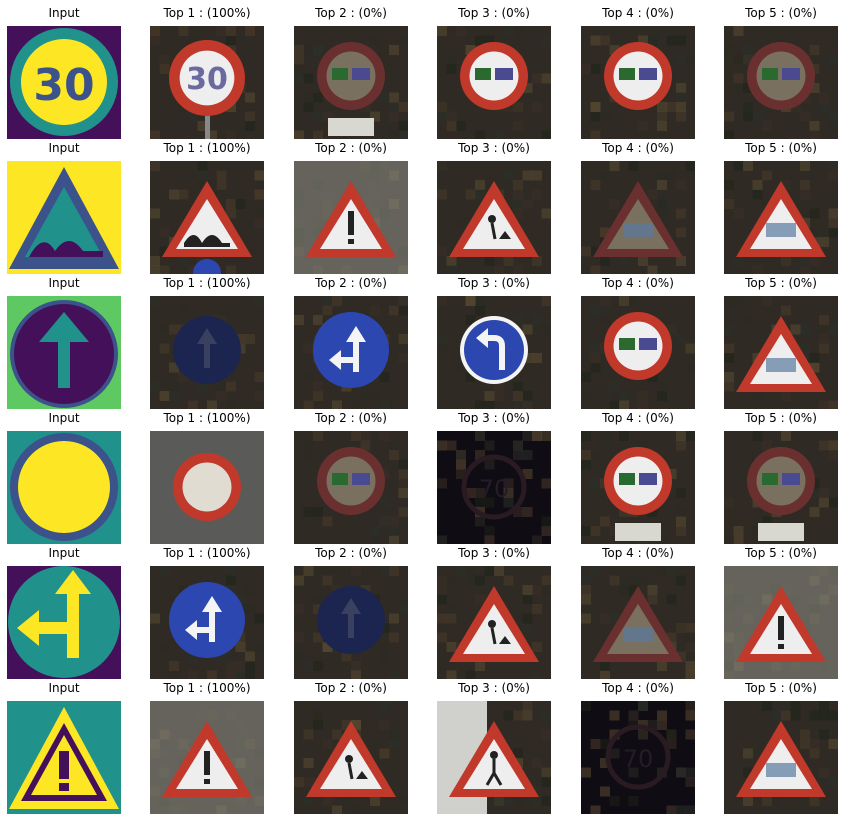 The image size is (844, 818). I want to click on pedestrians-sign-photo-icon, so click(494, 757).